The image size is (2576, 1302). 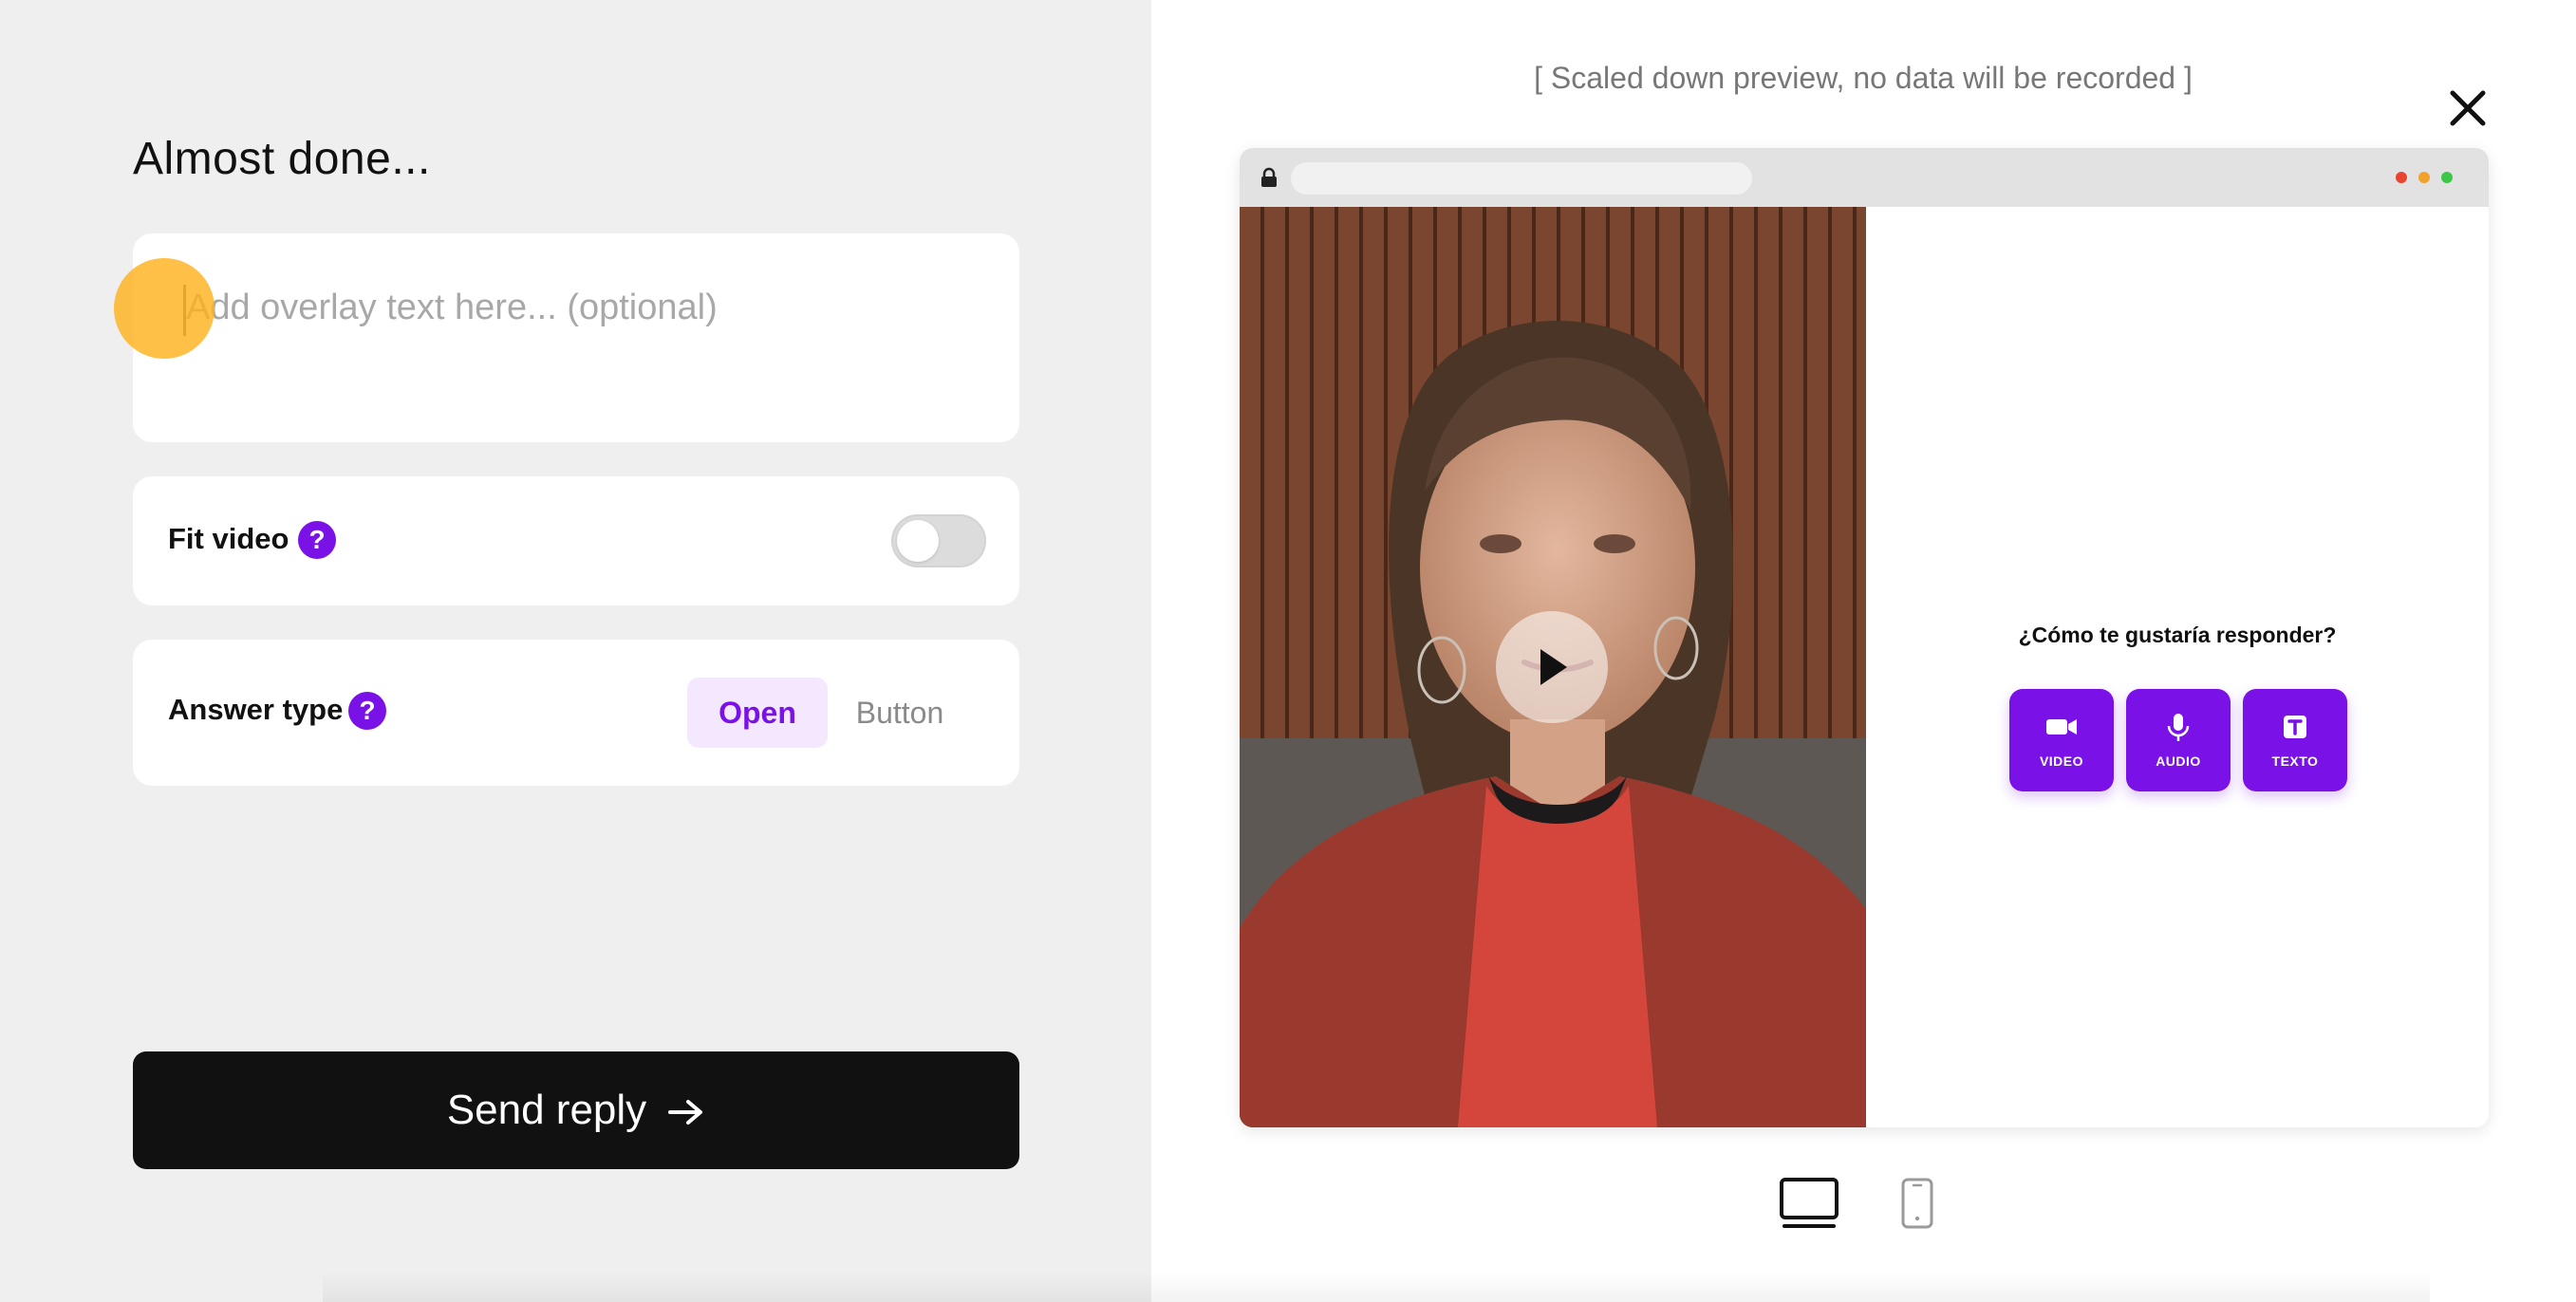 What do you see at coordinates (582, 307) in the screenshot?
I see `overlay-text-input` at bounding box center [582, 307].